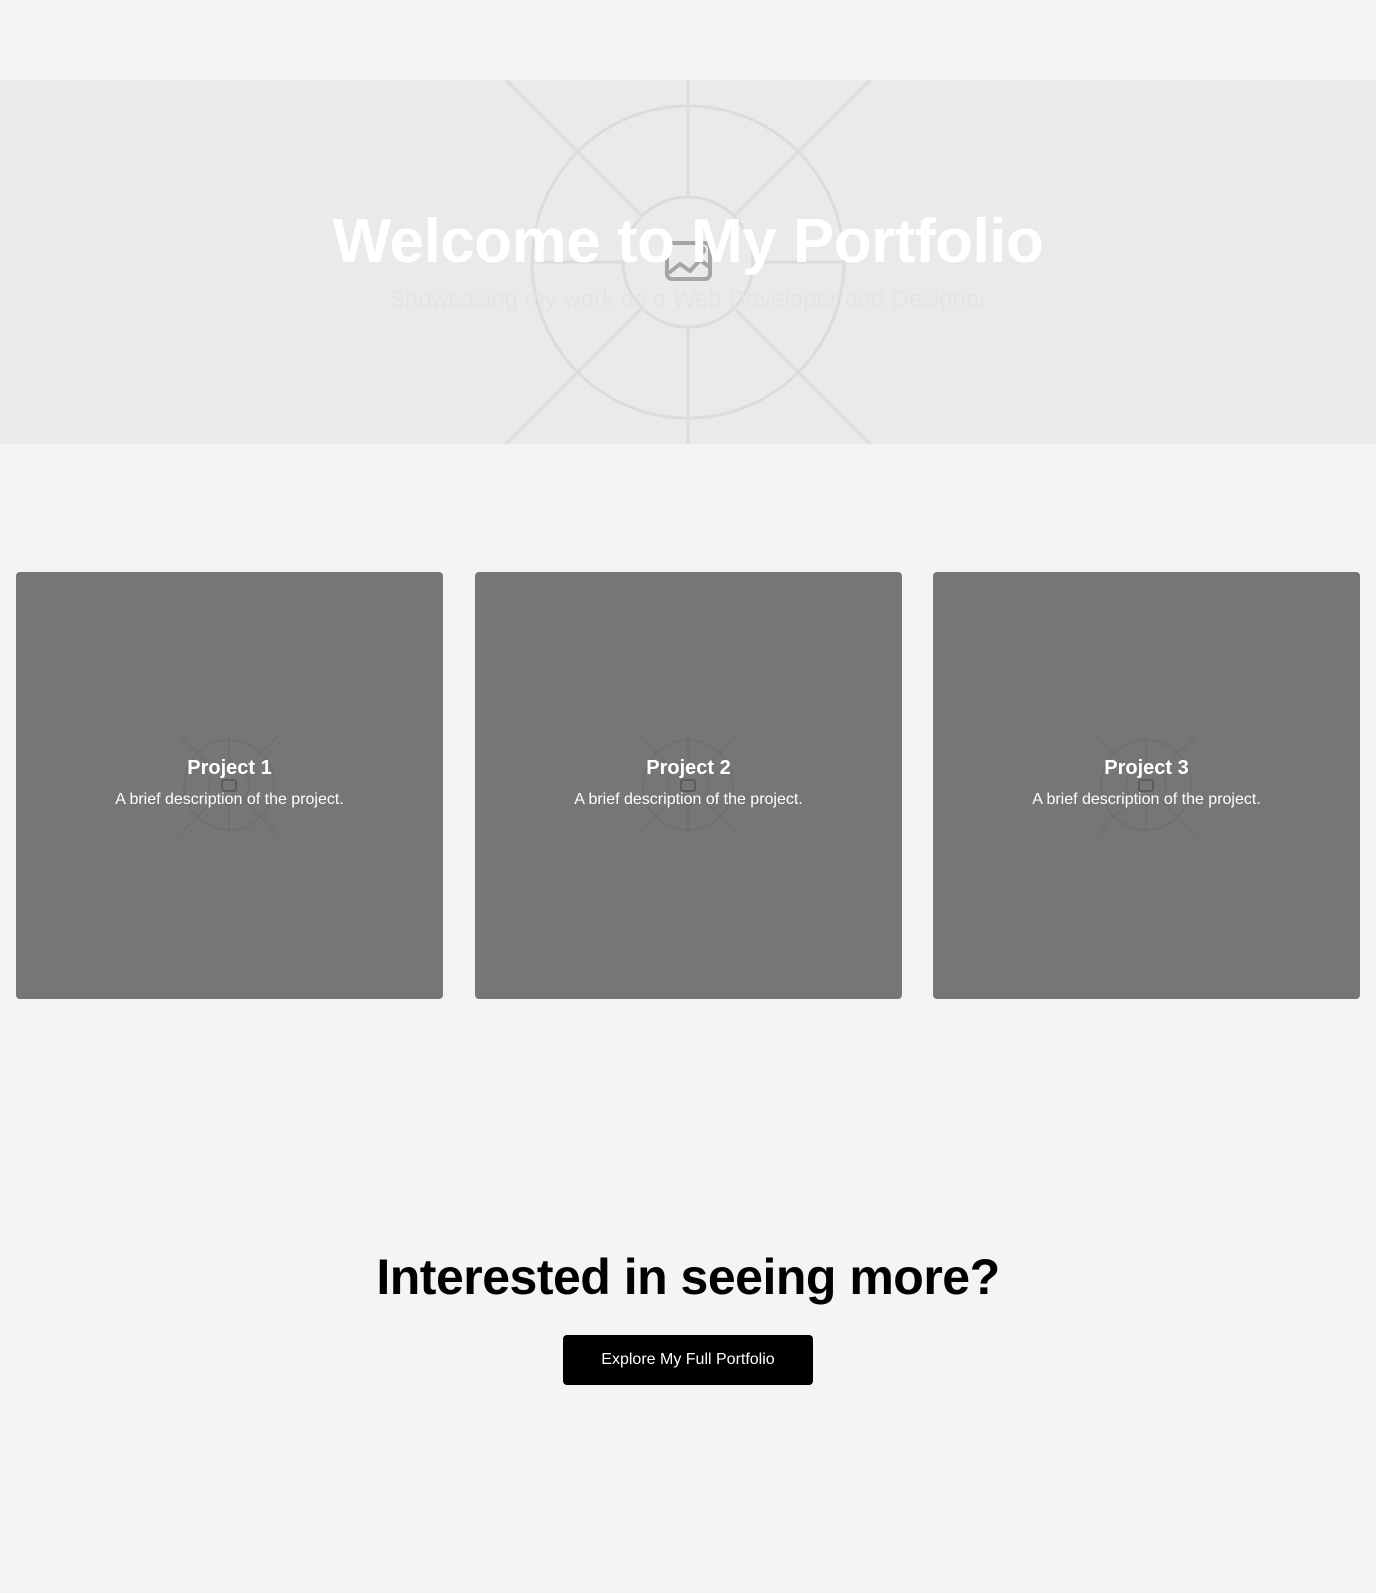 The height and width of the screenshot is (1593, 1376). I want to click on project-title: Project 3, so click(1146, 768).